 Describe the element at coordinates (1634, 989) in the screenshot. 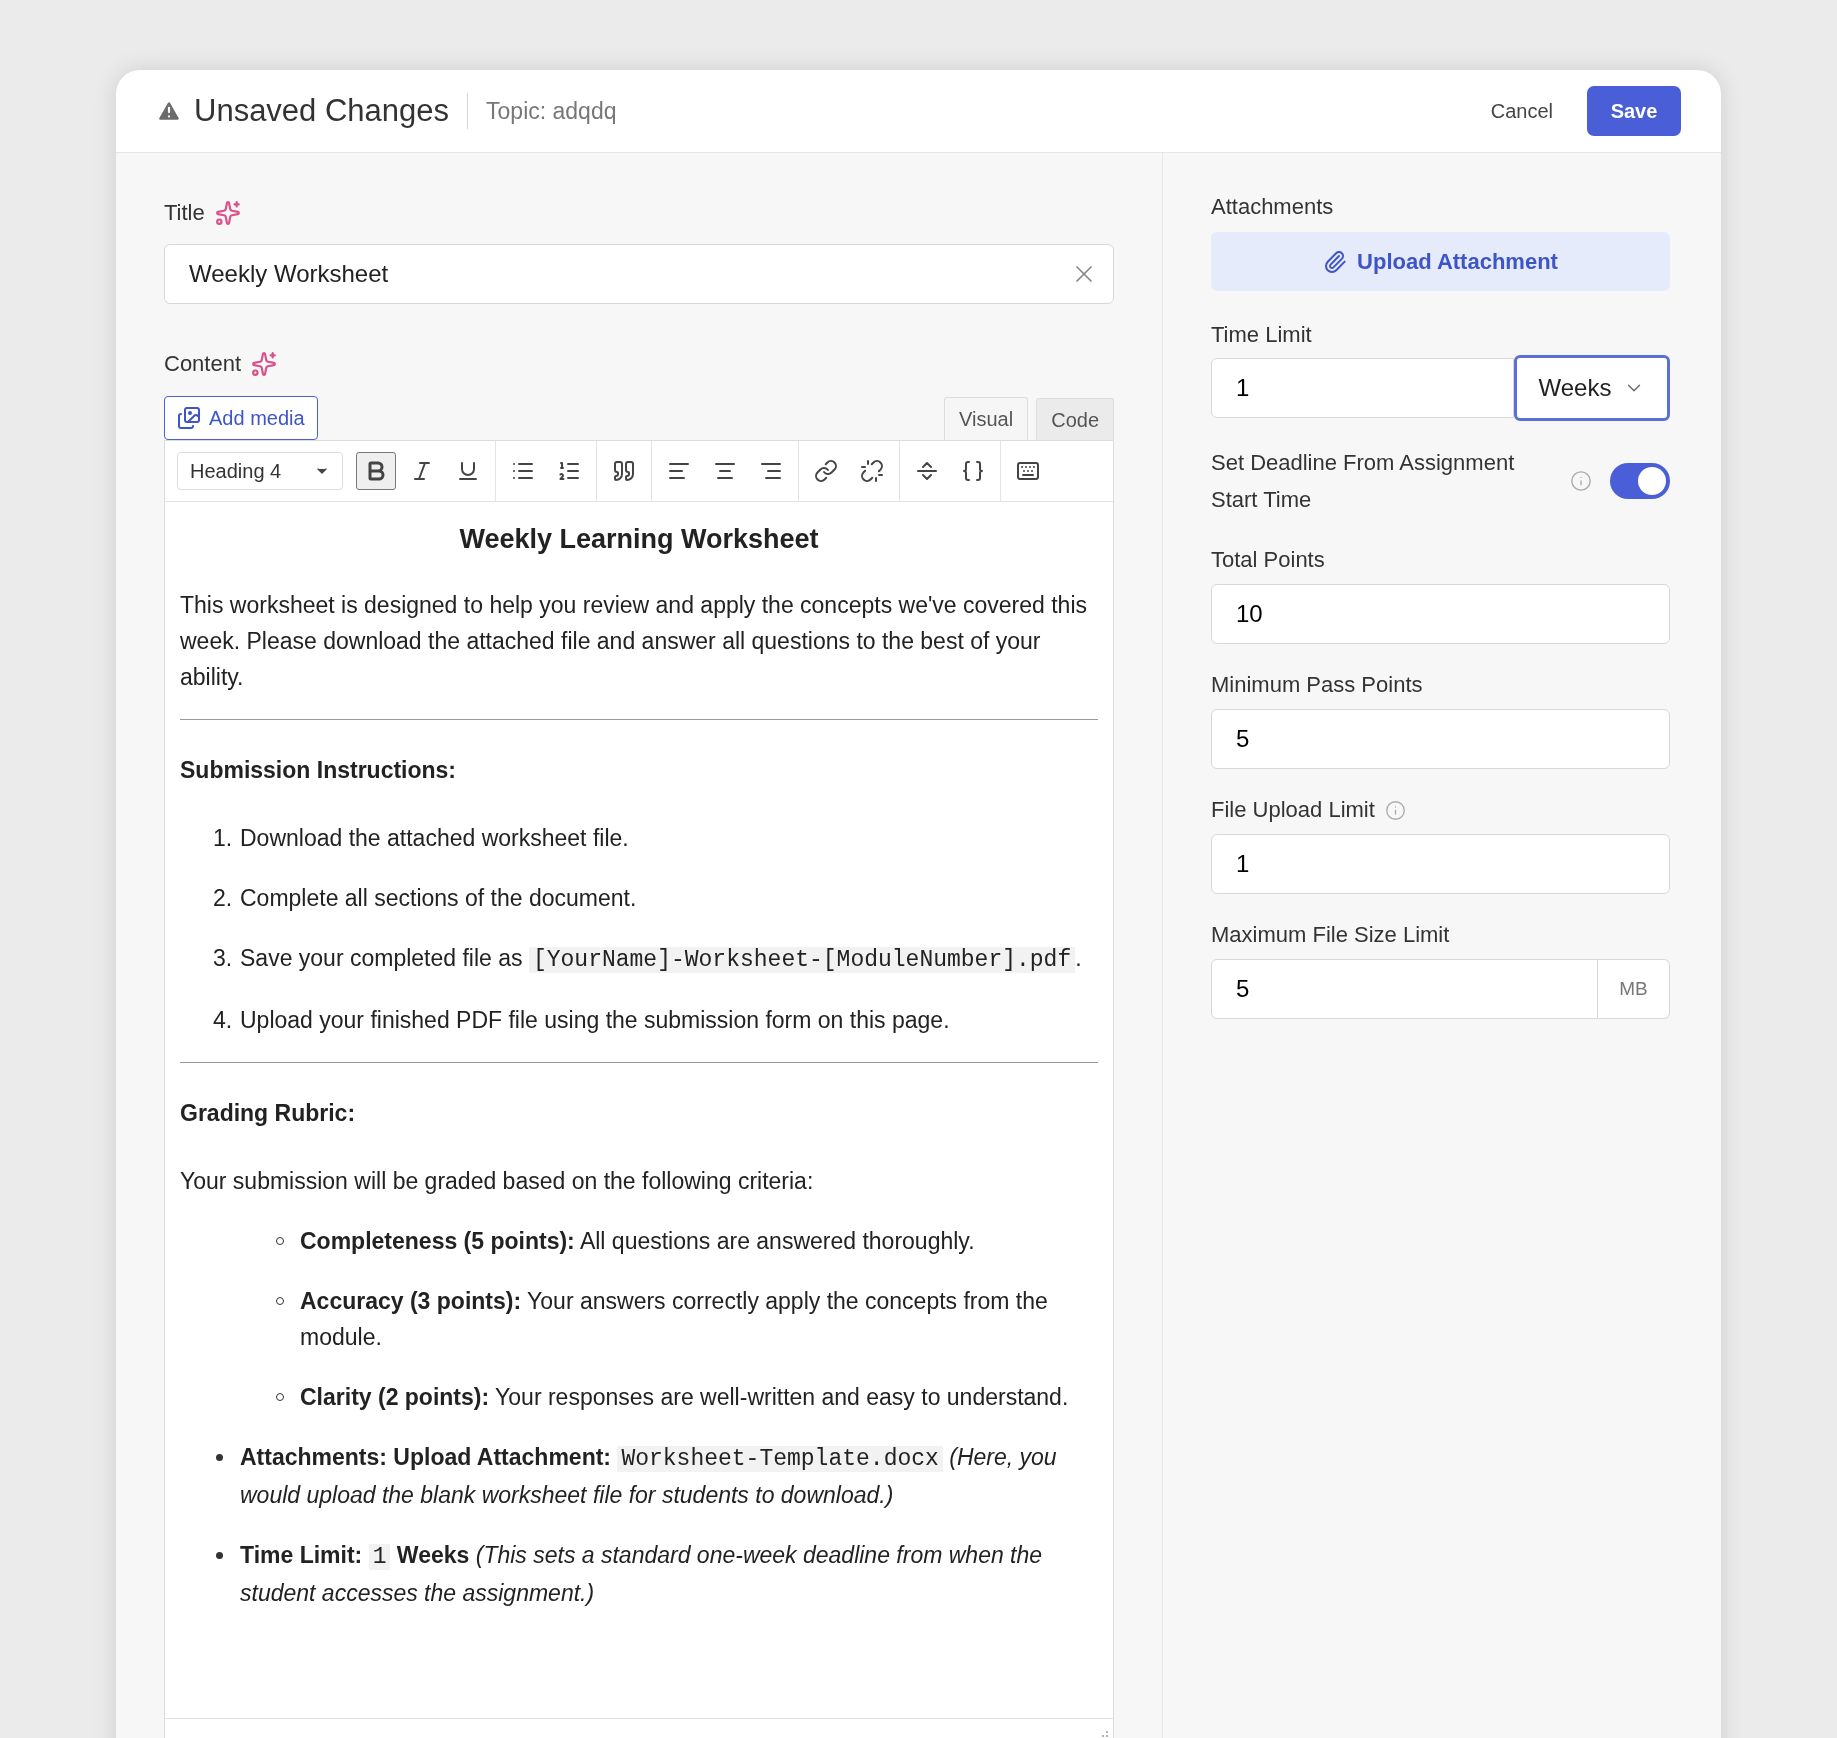

I see `unit-suffix: MB` at that location.